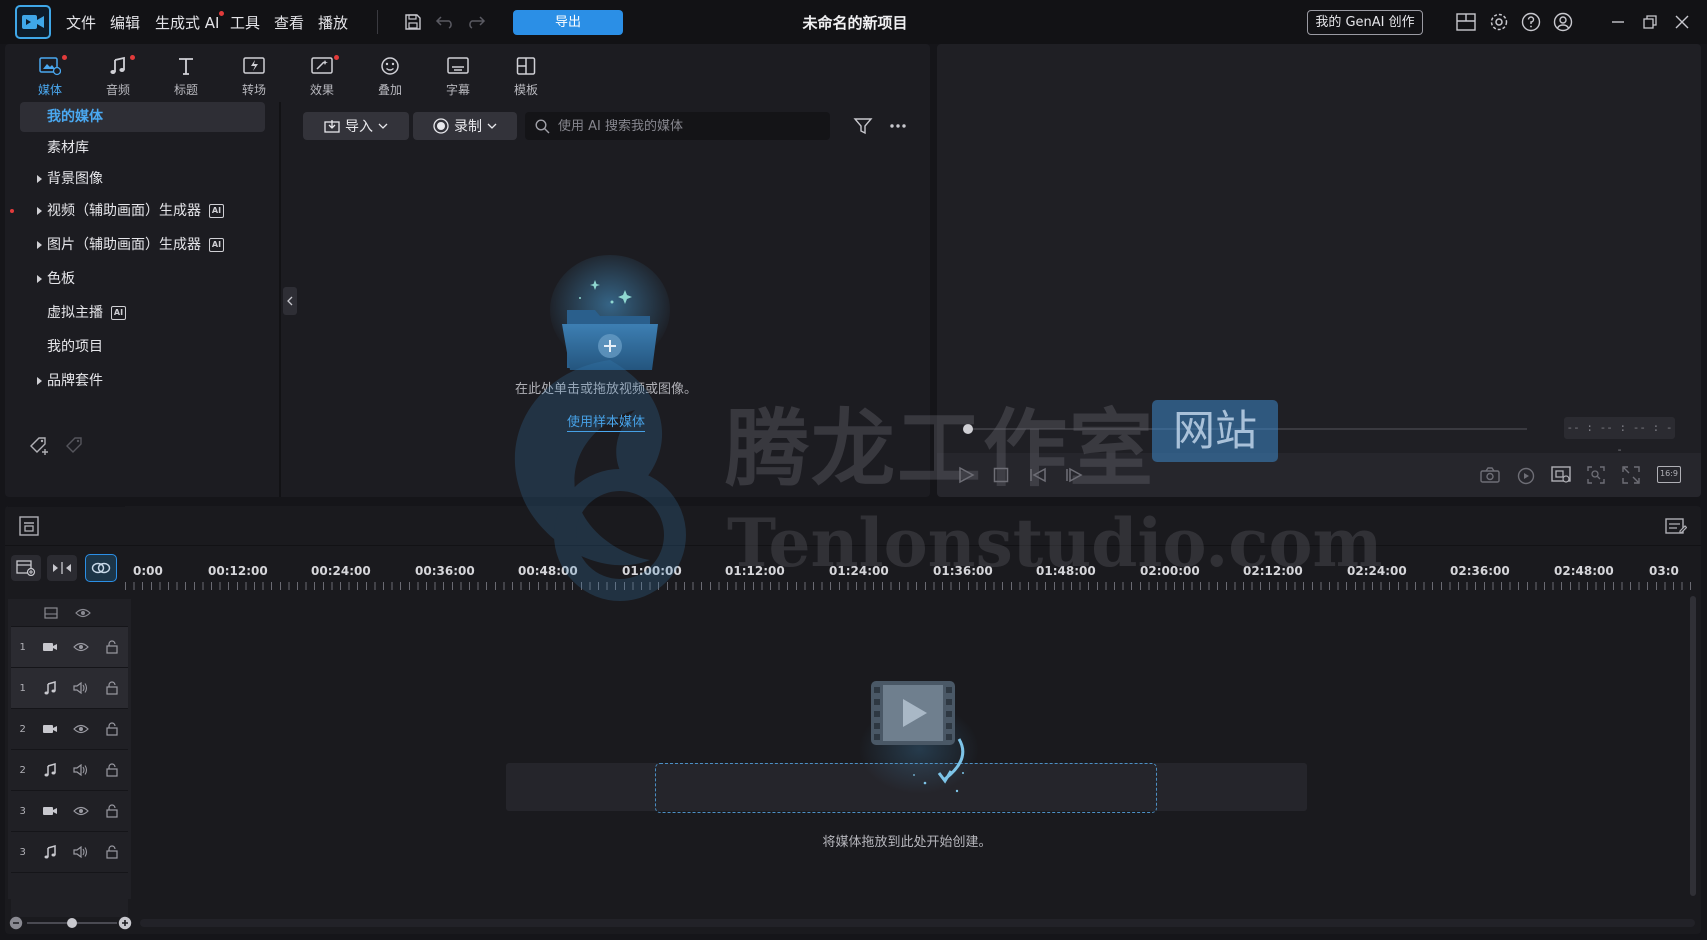 This screenshot has width=1707, height=940. I want to click on sidebar-item-virtual-anchor: 虚拟主播 AI, so click(142, 313).